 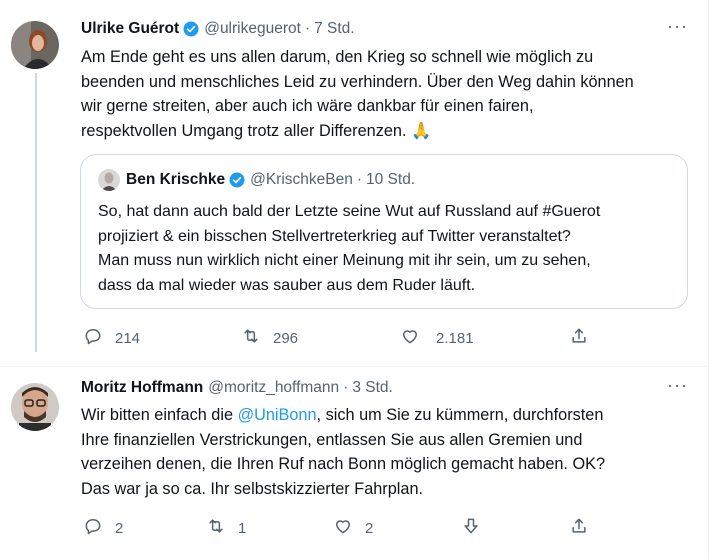 I want to click on quote-author-name: Ben Krischke, so click(x=175, y=180).